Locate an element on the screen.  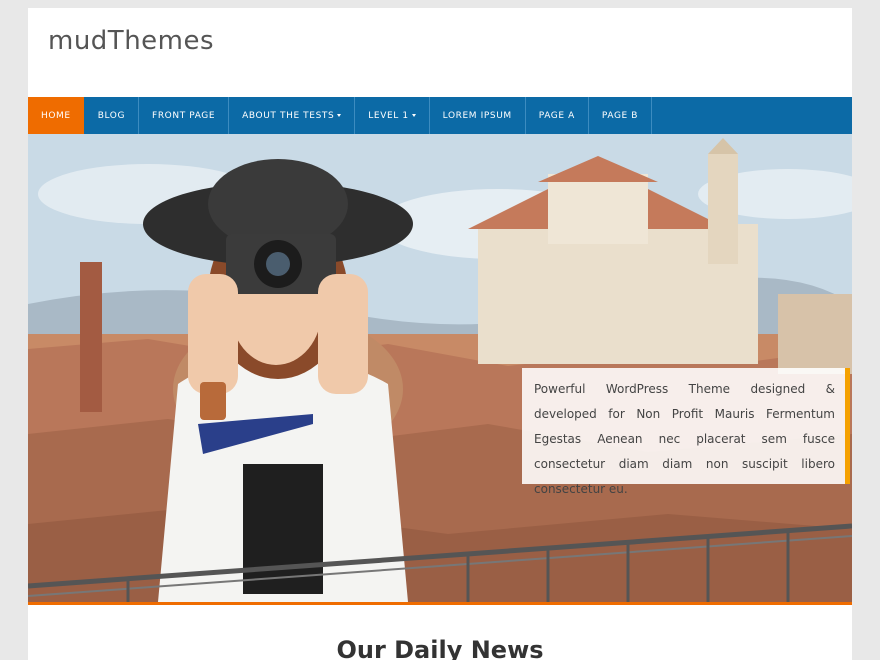
nav-item-label: PAGE B is located at coordinates (620, 115).